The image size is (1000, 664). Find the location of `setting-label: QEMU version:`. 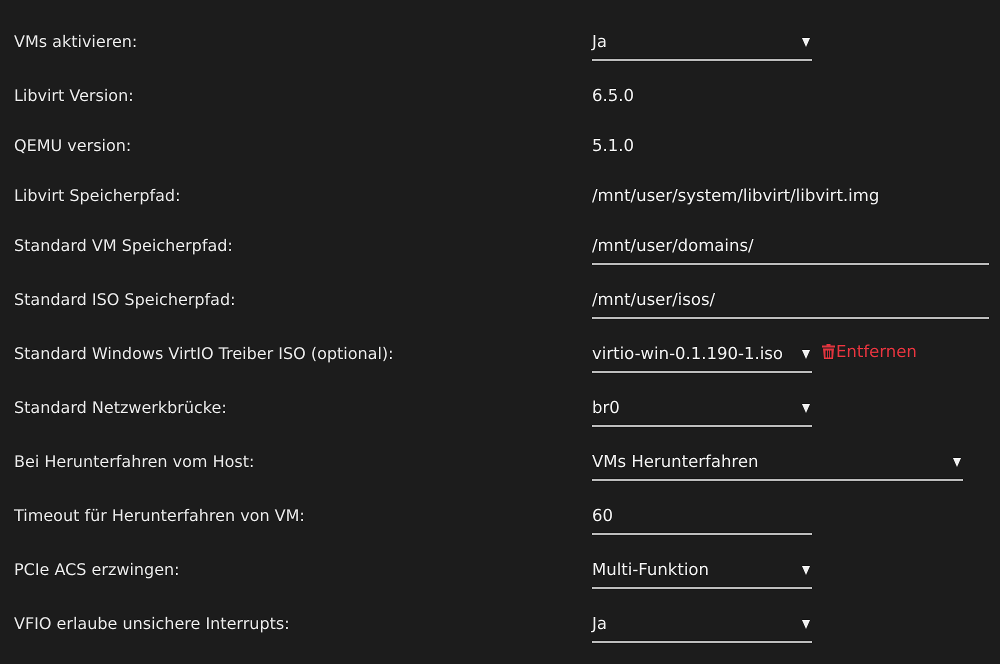

setting-label: QEMU version: is located at coordinates (73, 146).